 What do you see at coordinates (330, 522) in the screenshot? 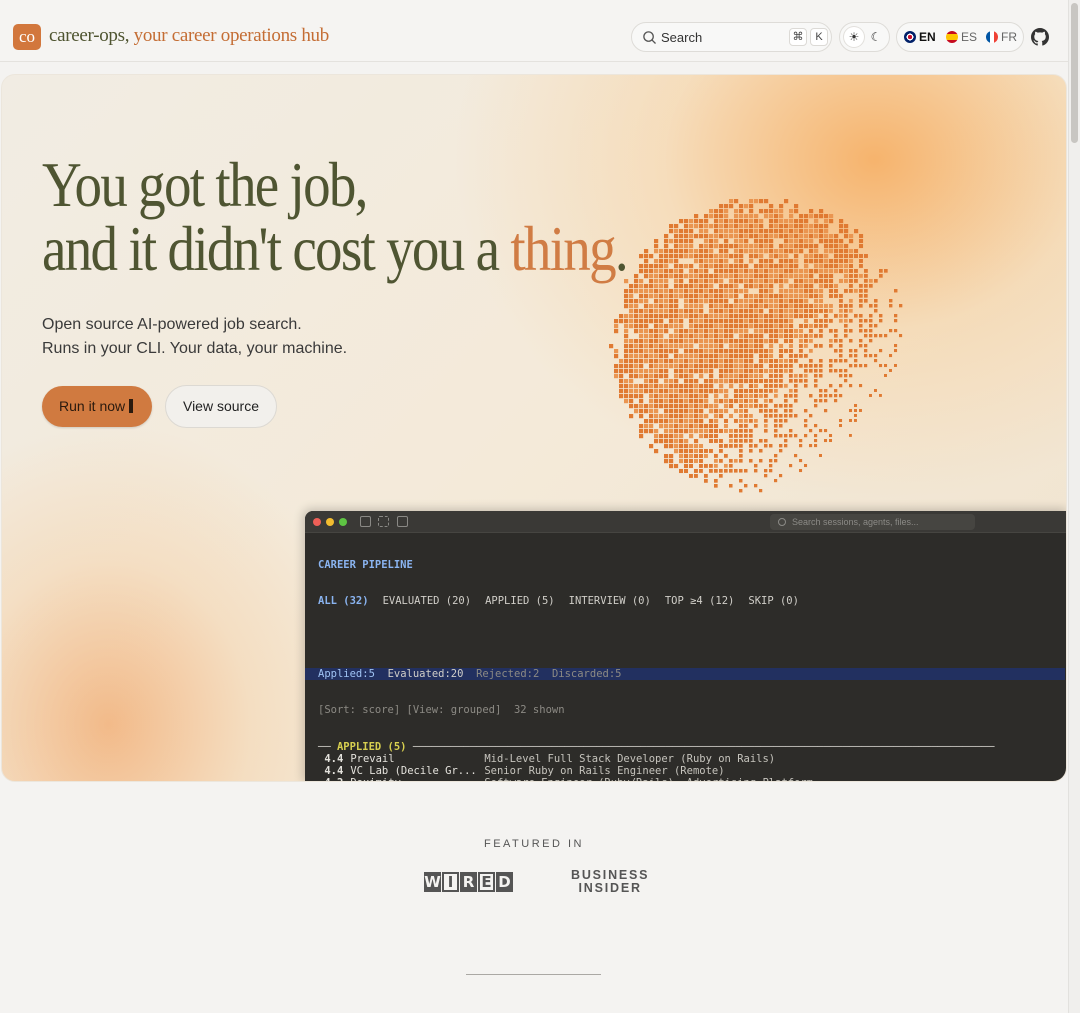
I see `minimize-window-icon` at bounding box center [330, 522].